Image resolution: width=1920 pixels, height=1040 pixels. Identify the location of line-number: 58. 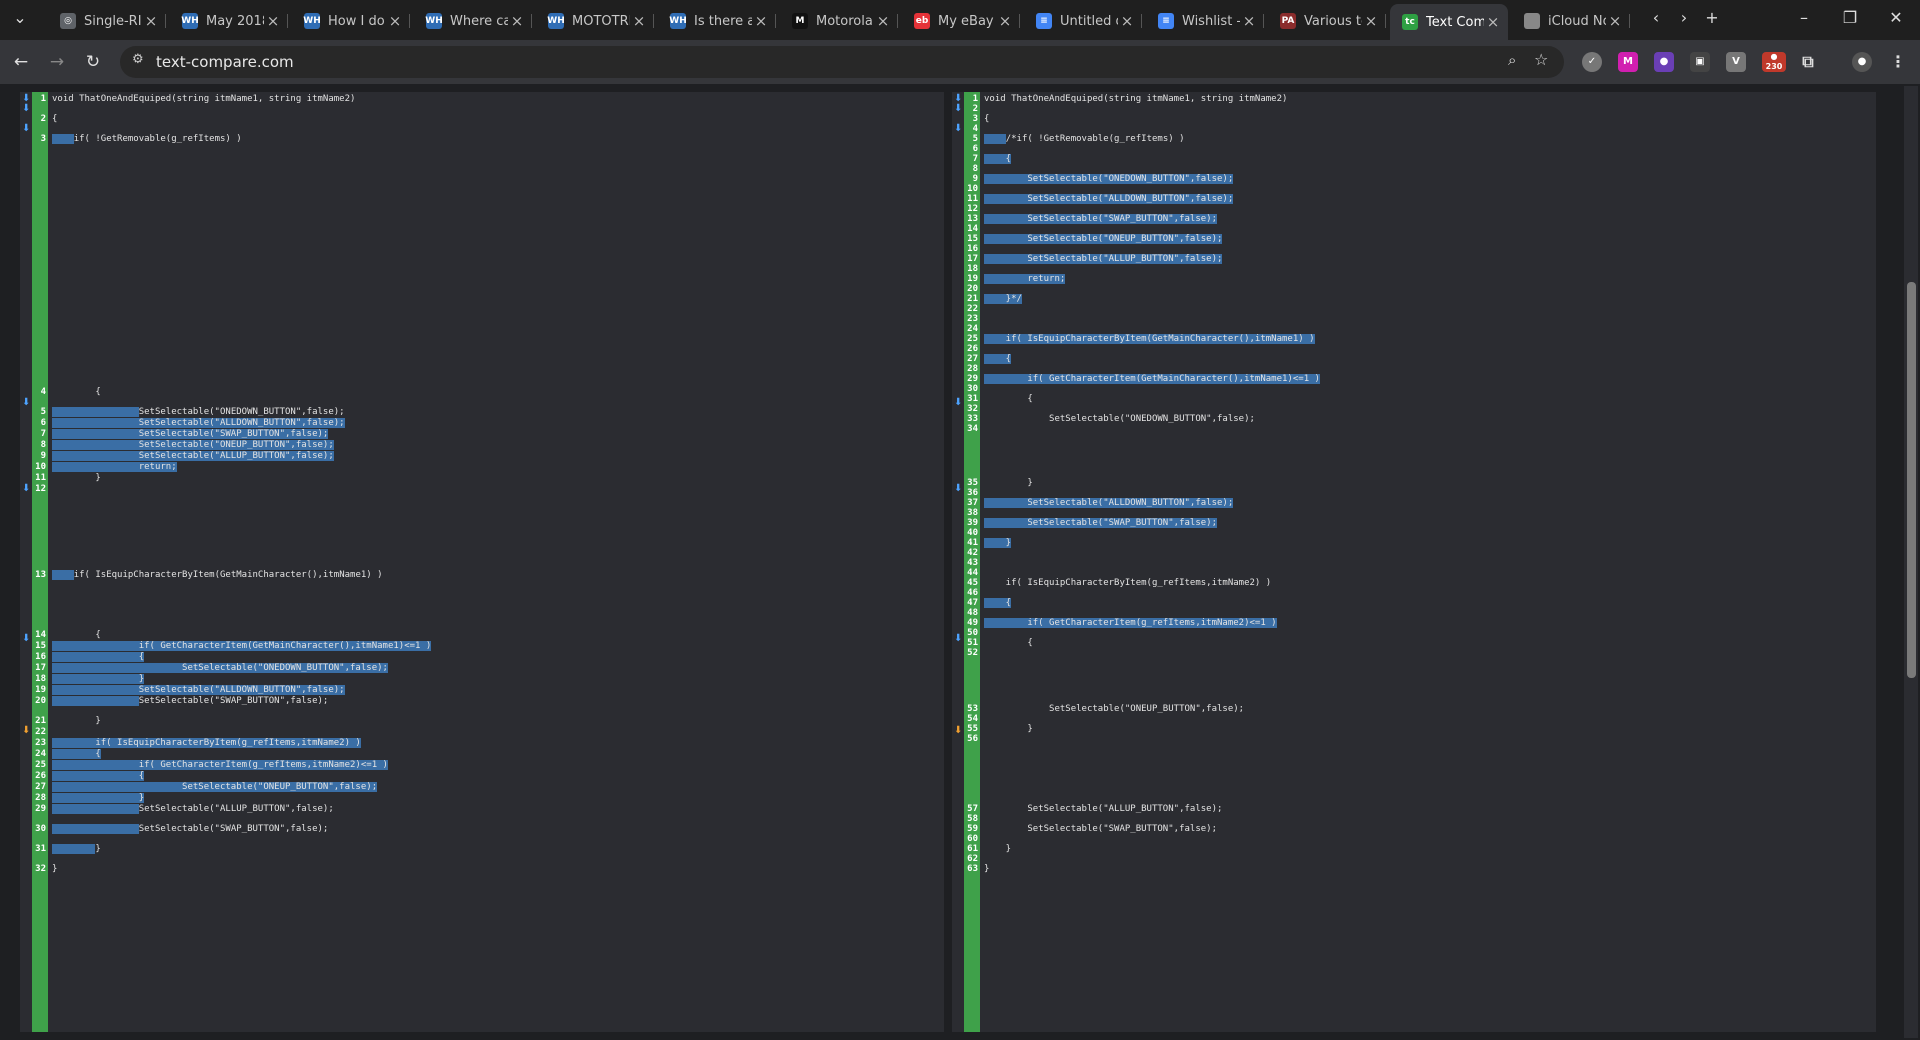
(972, 819).